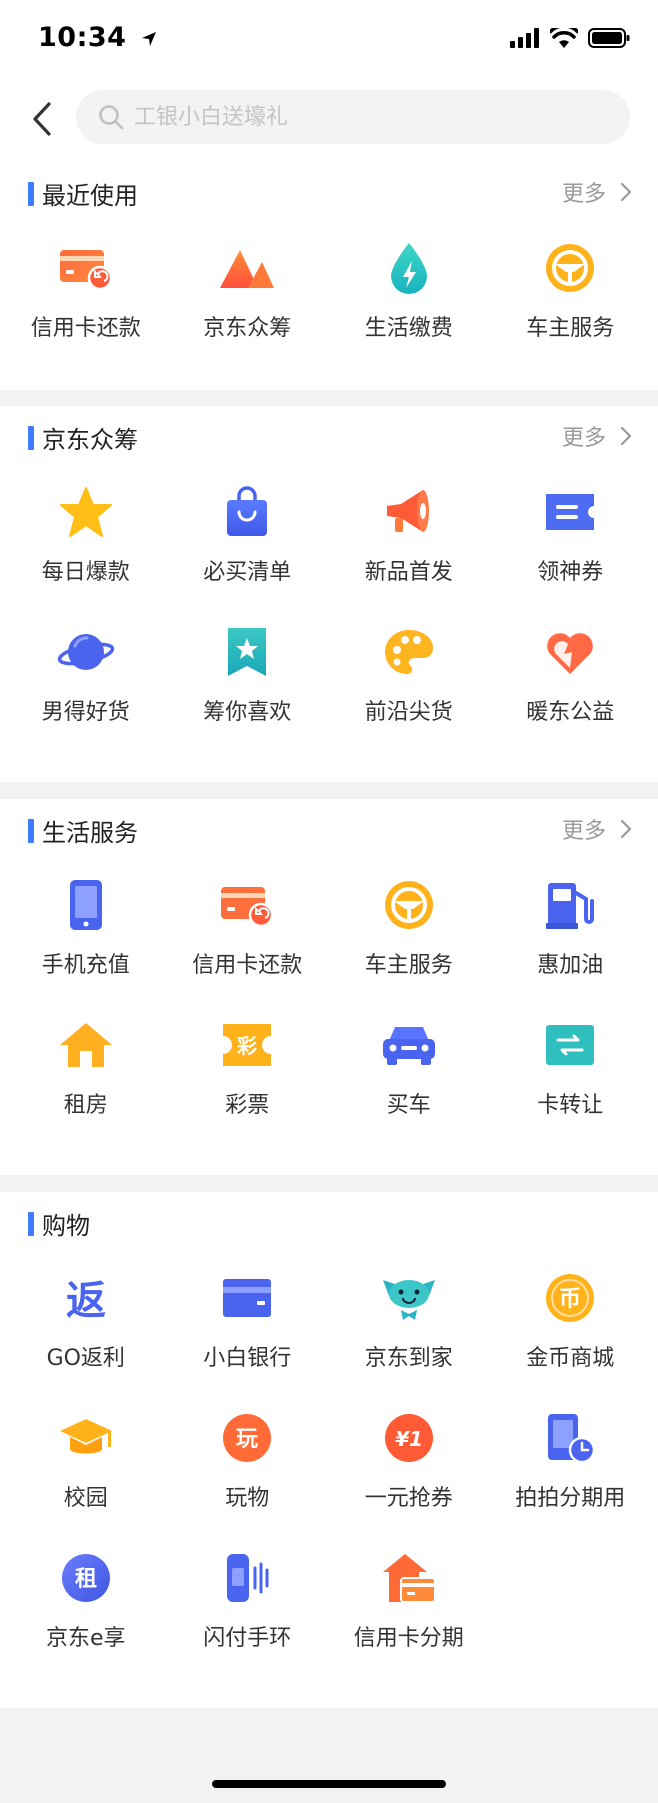 This screenshot has width=658, height=1803. What do you see at coordinates (570, 965) in the screenshot?
I see `grid-item-label: 惠加油` at bounding box center [570, 965].